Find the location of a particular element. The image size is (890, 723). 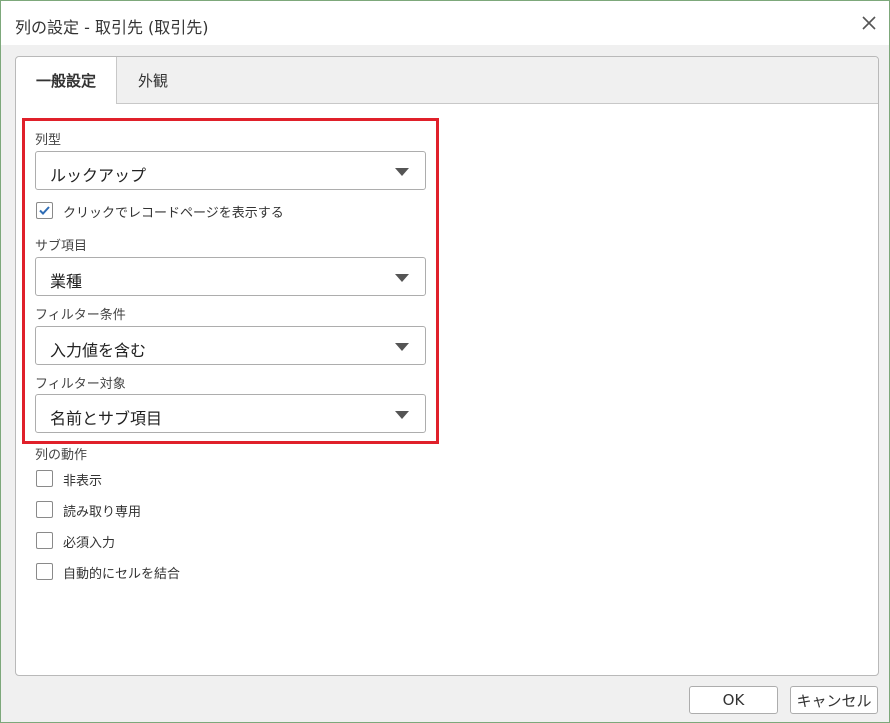

tab-general: 一般設定 is located at coordinates (66, 80).